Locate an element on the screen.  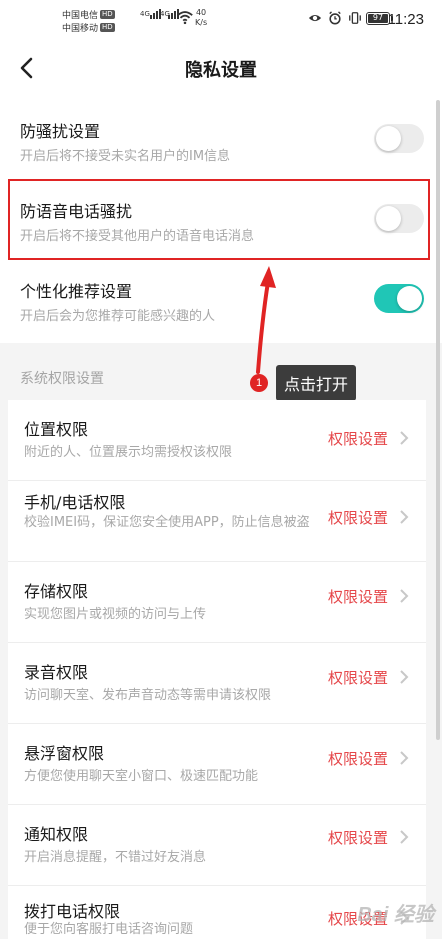
status-icons is located at coordinates (335, 18).